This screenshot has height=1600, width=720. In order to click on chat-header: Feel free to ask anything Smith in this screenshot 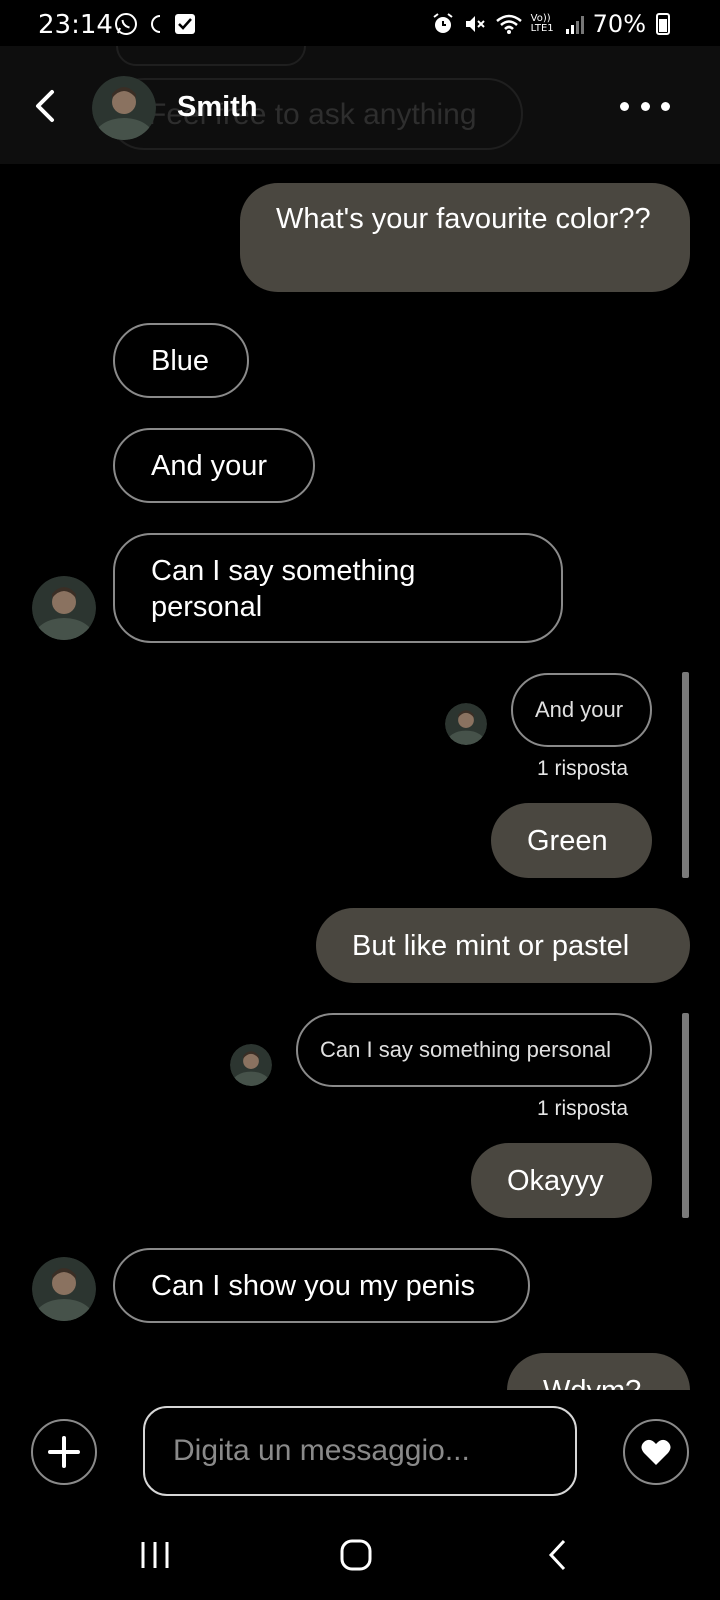, I will do `click(360, 95)`.